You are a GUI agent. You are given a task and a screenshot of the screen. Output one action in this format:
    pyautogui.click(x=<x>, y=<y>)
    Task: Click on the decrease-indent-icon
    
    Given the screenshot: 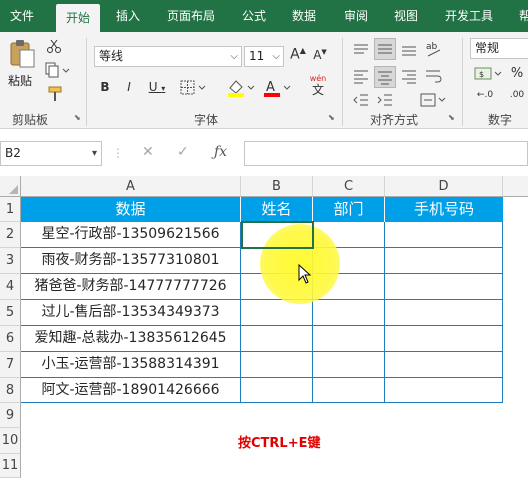 What is the action you would take?
    pyautogui.click(x=361, y=100)
    